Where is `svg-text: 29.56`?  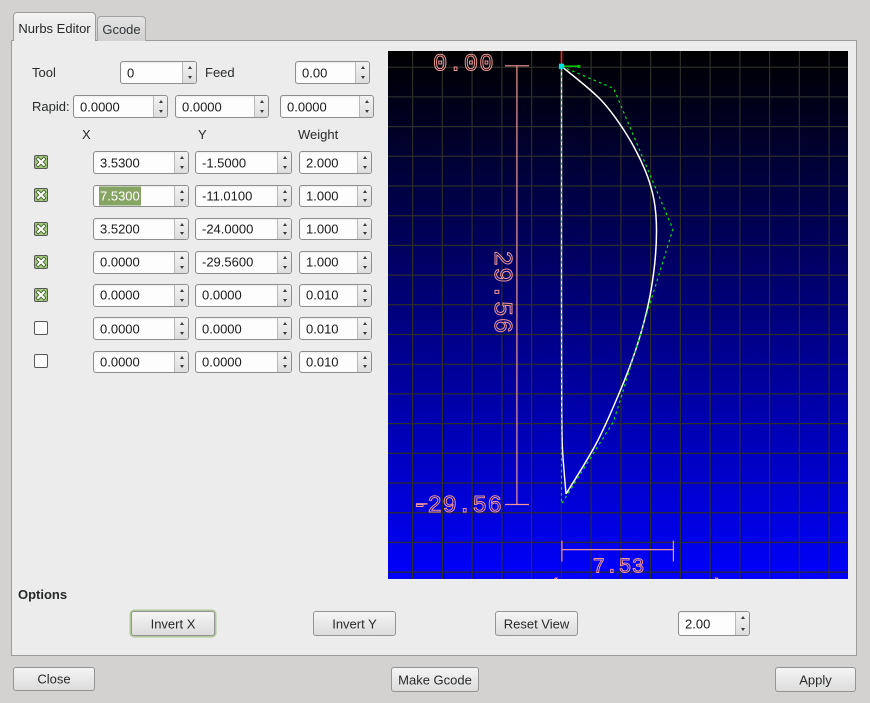 svg-text: 29.56 is located at coordinates (502, 293).